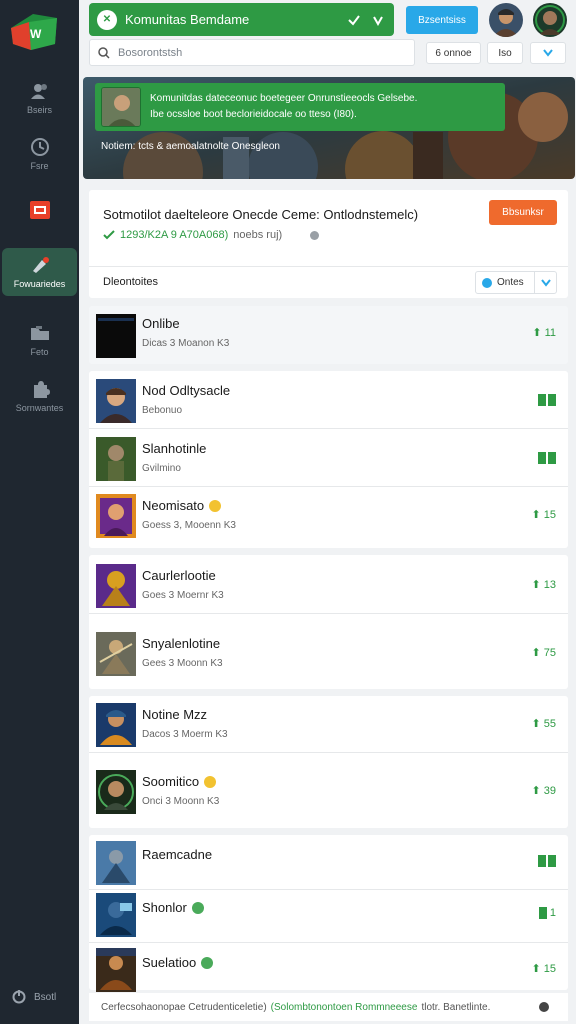 This screenshot has height=1024, width=576. I want to click on community-title-bar: ✕ Komunitas Bemdame, so click(241, 19).